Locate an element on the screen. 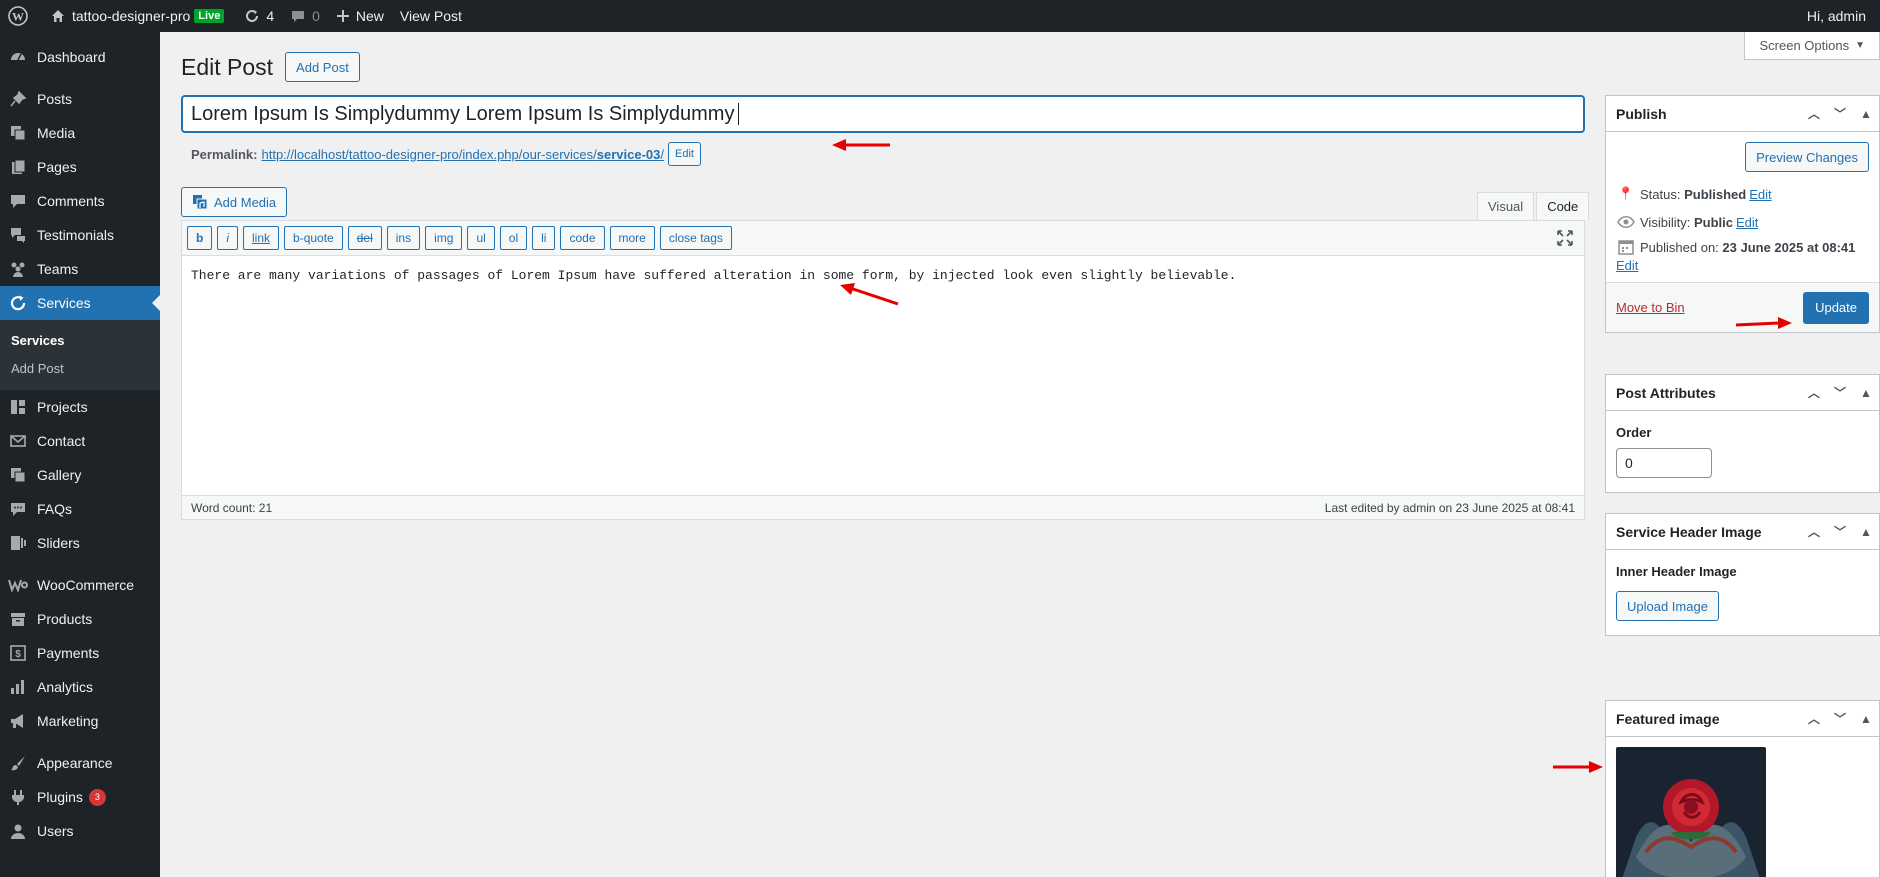  qt-link-button: link is located at coordinates (261, 238).